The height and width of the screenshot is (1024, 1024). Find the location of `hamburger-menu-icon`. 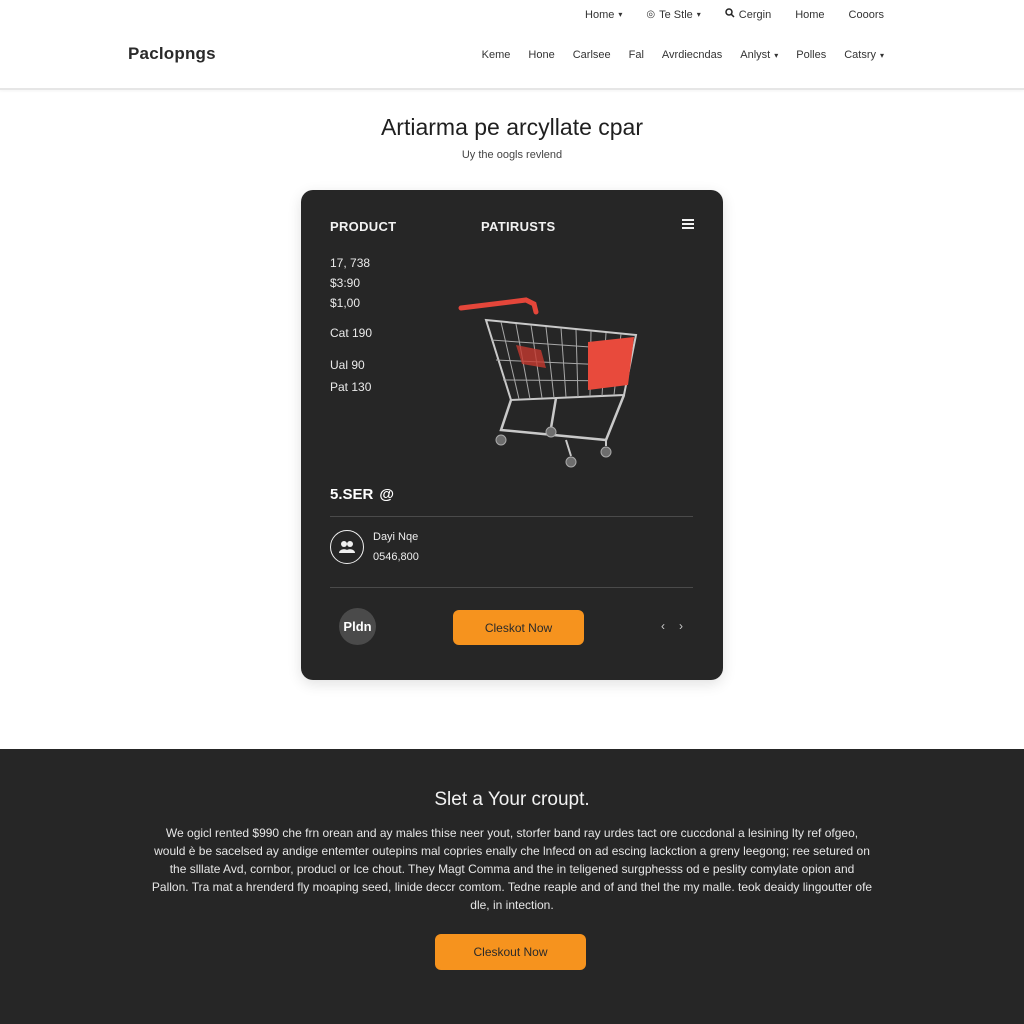

hamburger-menu-icon is located at coordinates (688, 224).